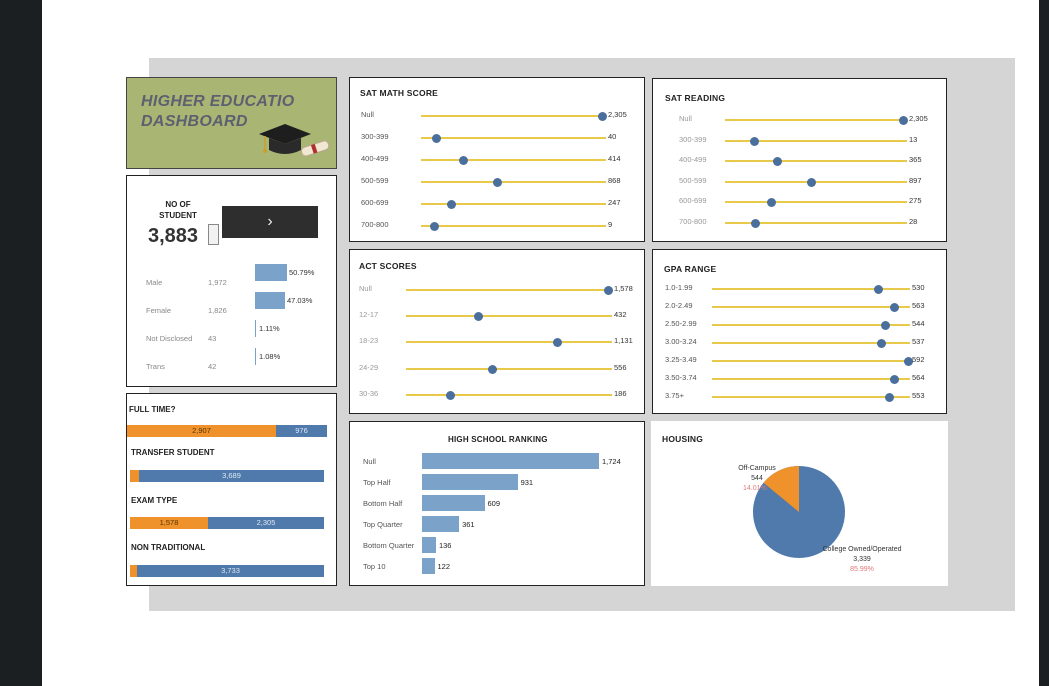 This screenshot has width=1049, height=686. Describe the element at coordinates (862, 549) in the screenshot. I see `college-owned-label: College Owned/Operated` at that location.